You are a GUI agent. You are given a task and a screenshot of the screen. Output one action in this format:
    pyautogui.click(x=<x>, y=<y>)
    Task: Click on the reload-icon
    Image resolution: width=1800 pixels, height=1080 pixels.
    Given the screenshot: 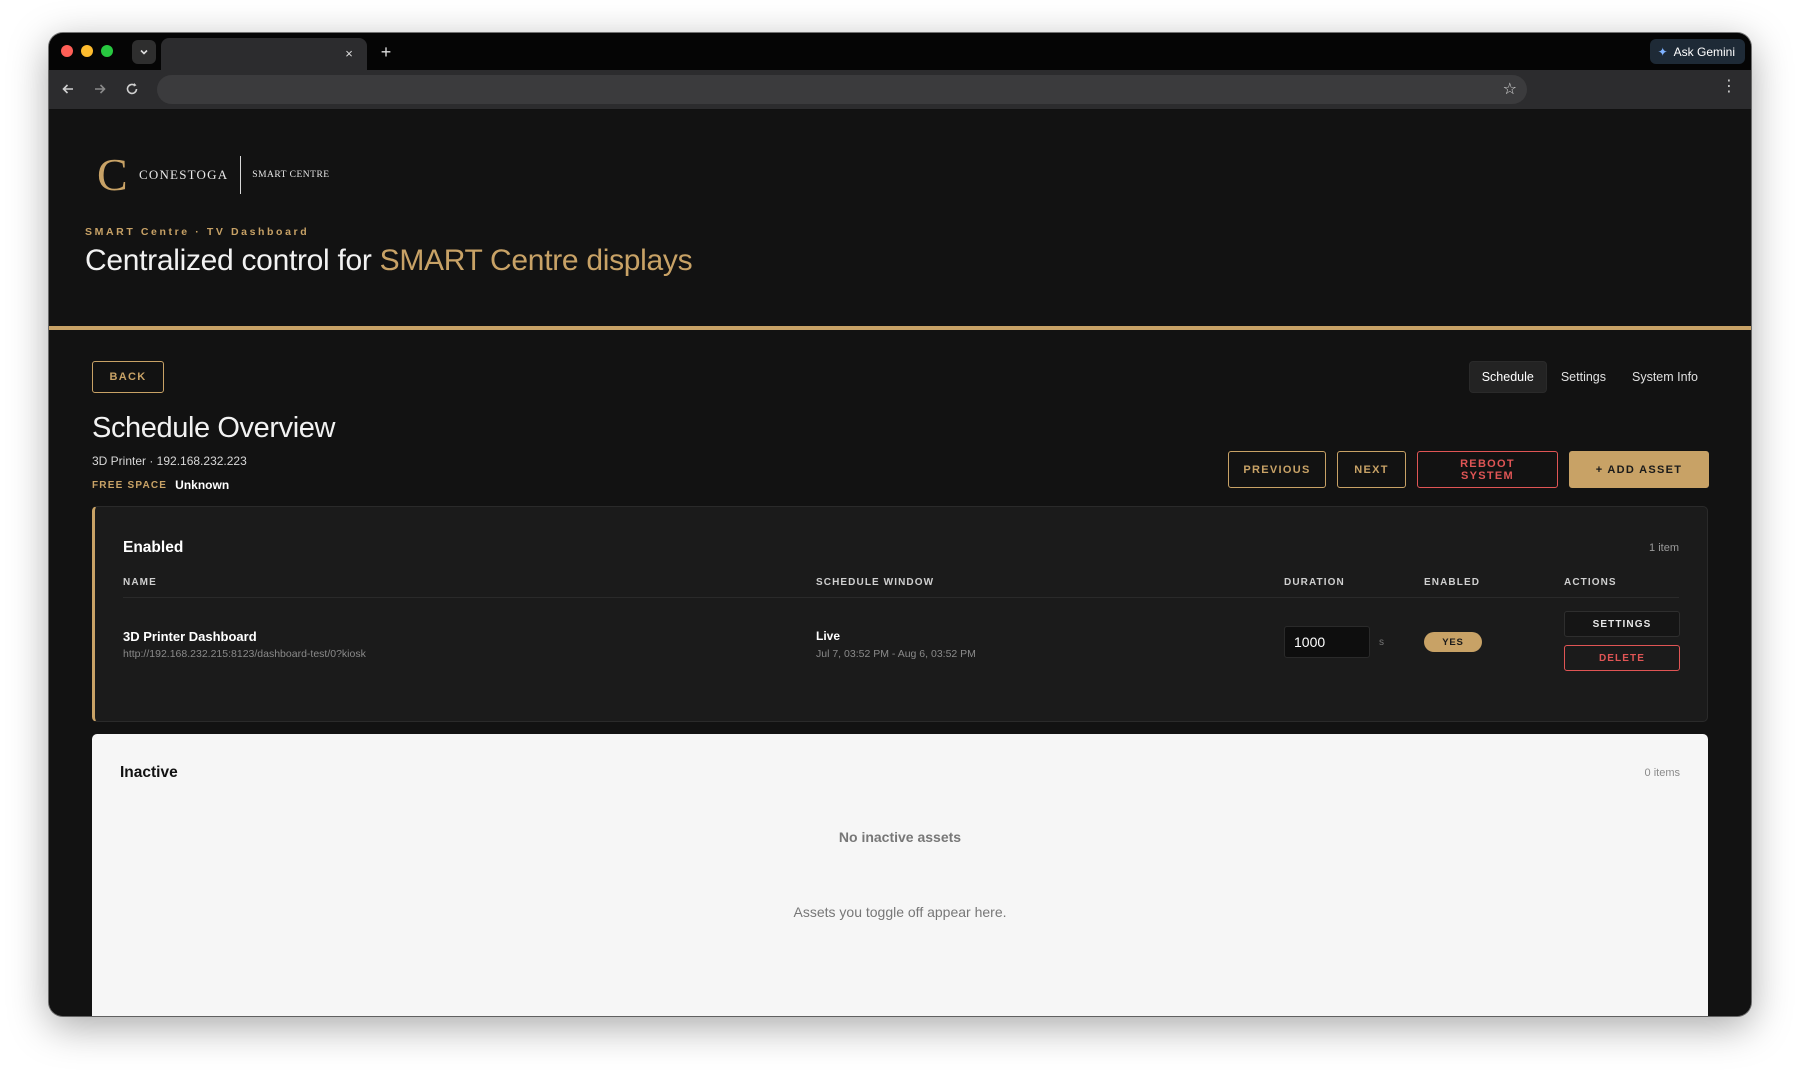 What is the action you would take?
    pyautogui.click(x=132, y=89)
    